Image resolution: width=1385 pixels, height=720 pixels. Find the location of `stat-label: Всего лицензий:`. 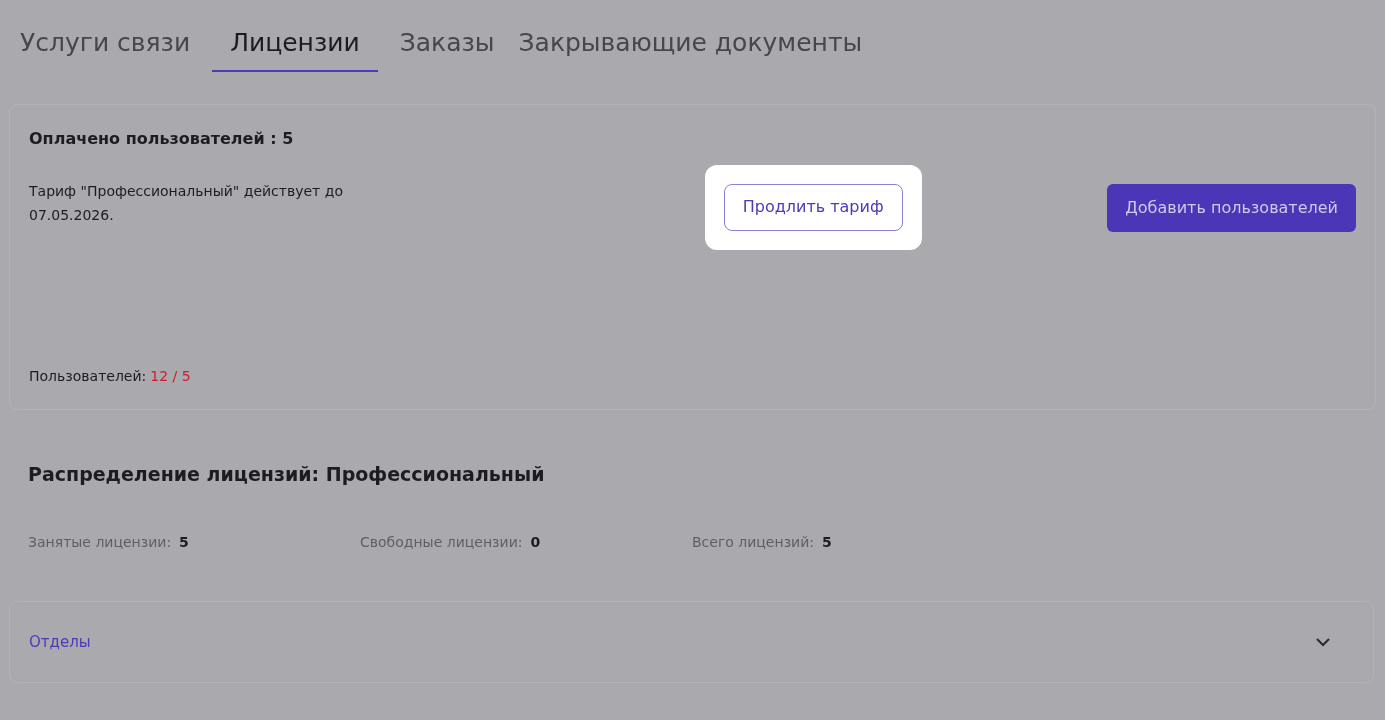

stat-label: Всего лицензий: is located at coordinates (753, 542).